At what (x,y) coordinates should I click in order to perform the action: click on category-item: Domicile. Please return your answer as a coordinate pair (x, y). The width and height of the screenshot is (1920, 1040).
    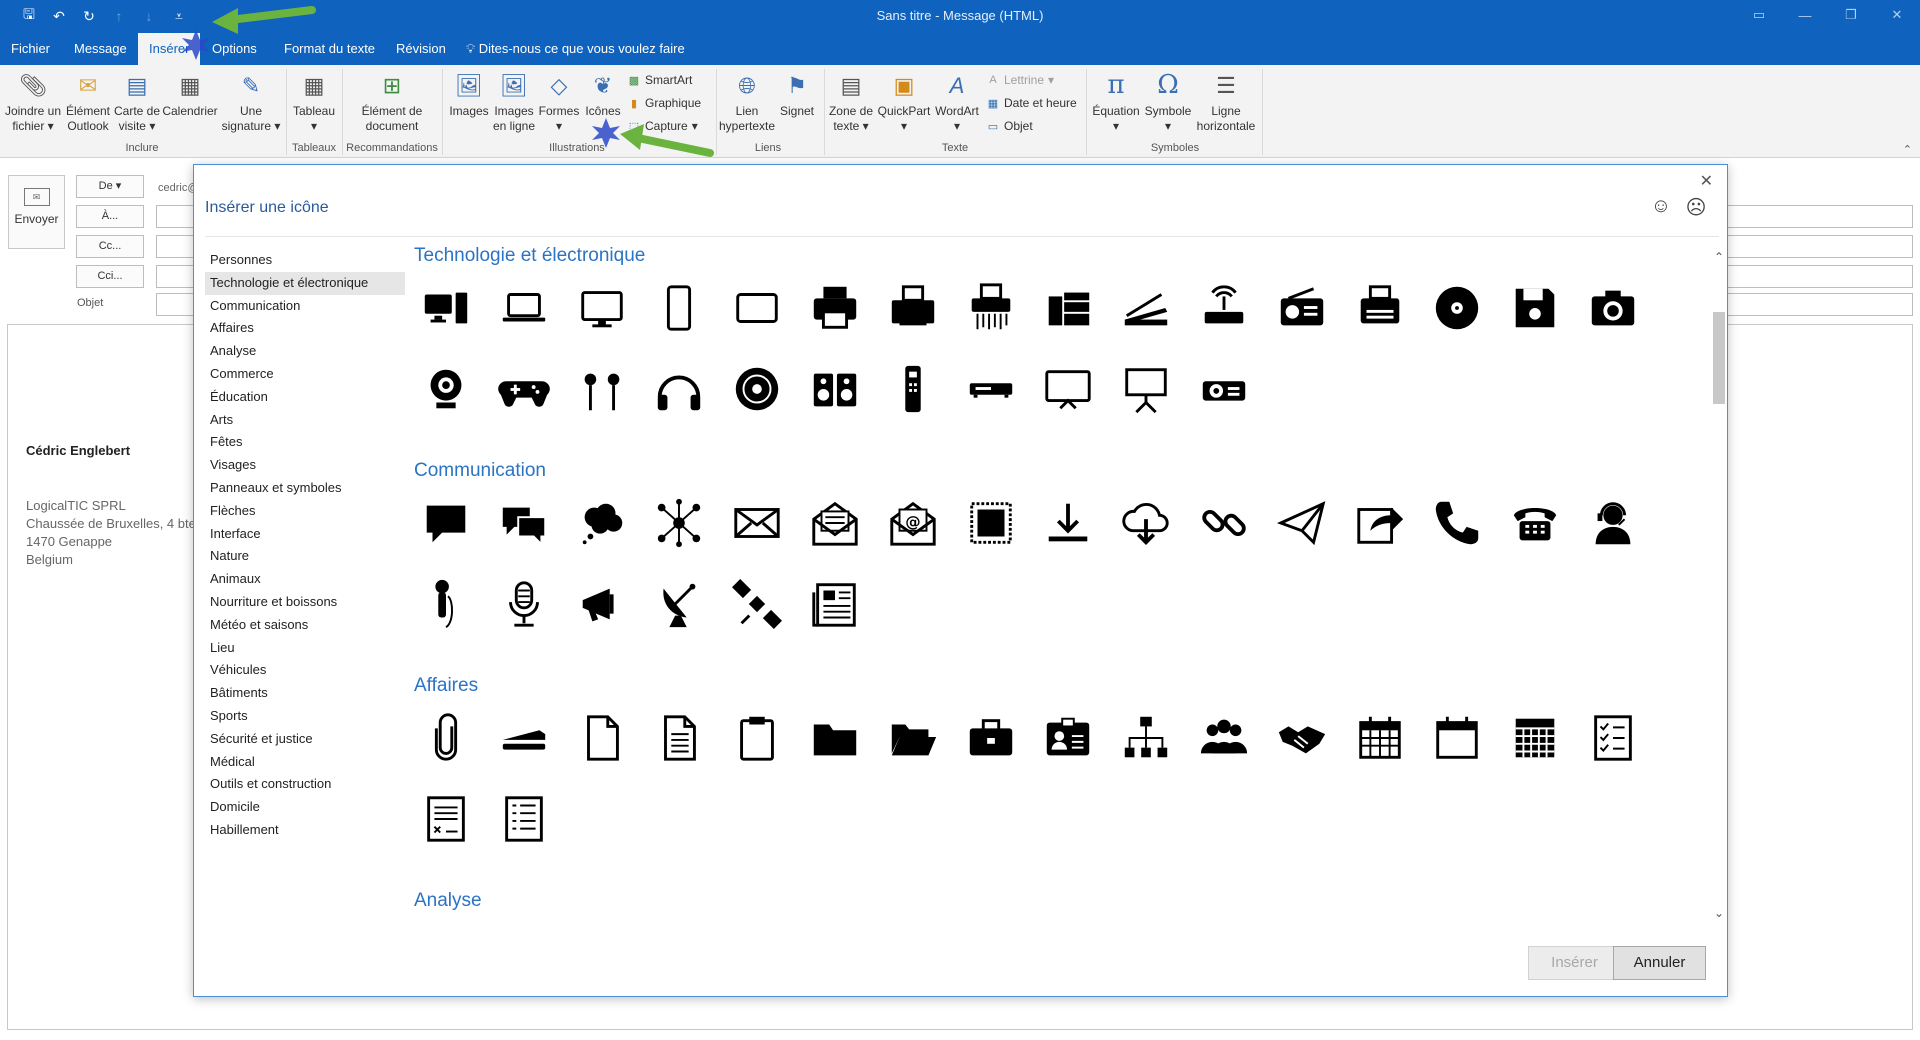
    Looking at the image, I should click on (305, 807).